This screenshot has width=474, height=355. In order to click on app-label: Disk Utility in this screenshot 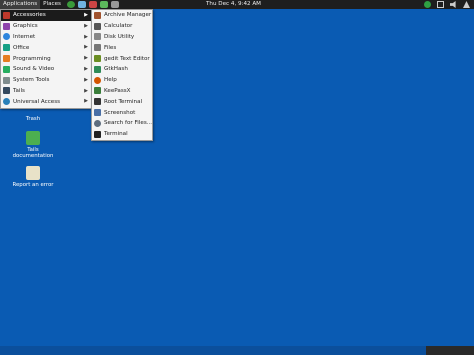, I will do `click(119, 36)`.